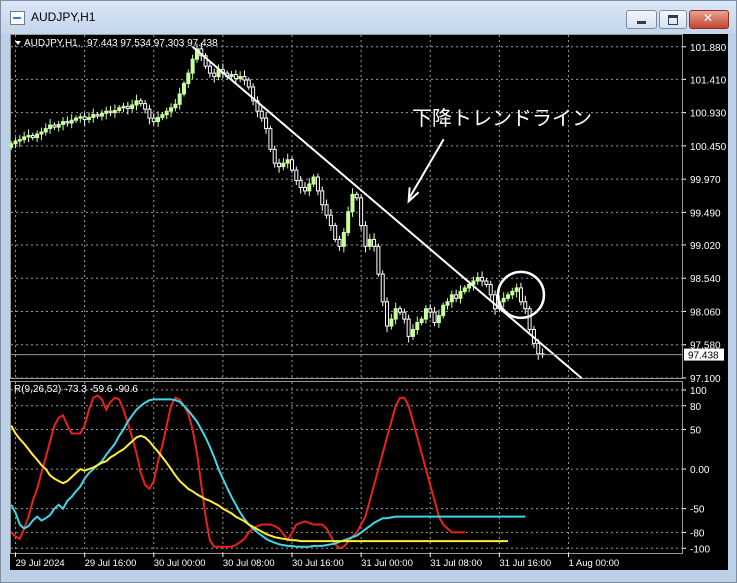 Image resolution: width=737 pixels, height=583 pixels. Describe the element at coordinates (697, 510) in the screenshot. I see `indicator-tick-label: -50` at that location.